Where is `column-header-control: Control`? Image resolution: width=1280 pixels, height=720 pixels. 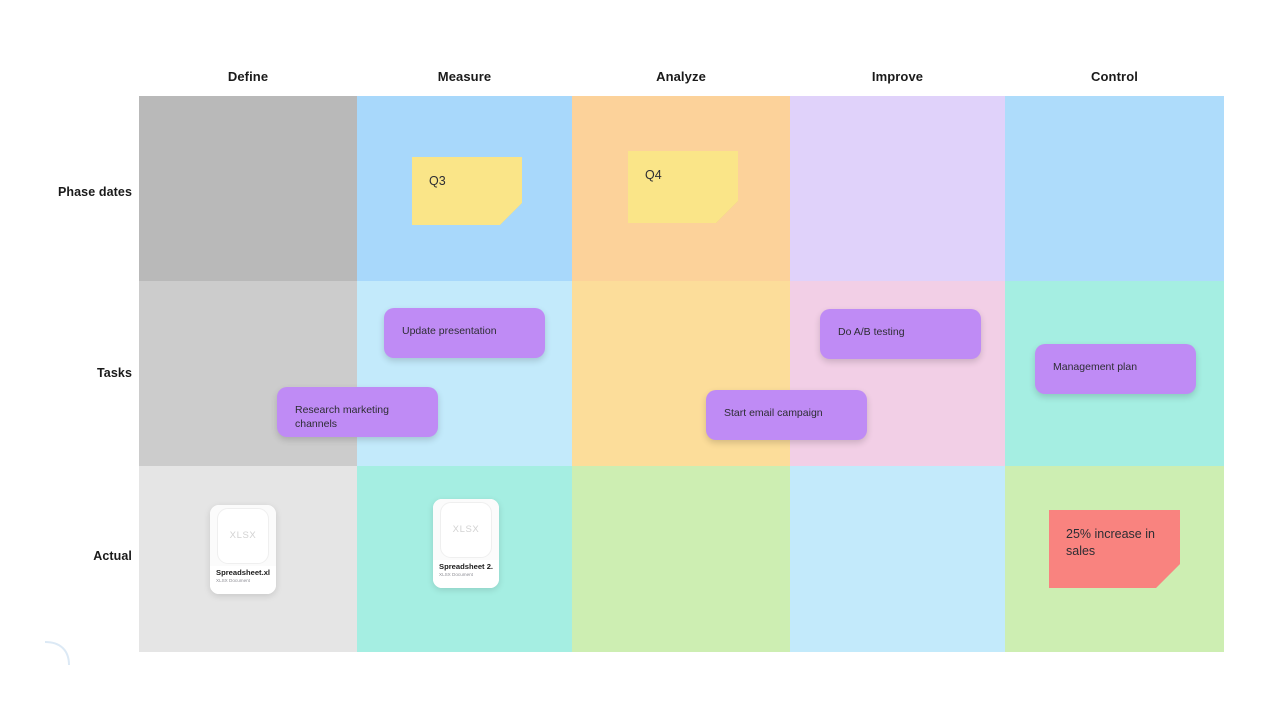
column-header-control: Control is located at coordinates (1114, 76).